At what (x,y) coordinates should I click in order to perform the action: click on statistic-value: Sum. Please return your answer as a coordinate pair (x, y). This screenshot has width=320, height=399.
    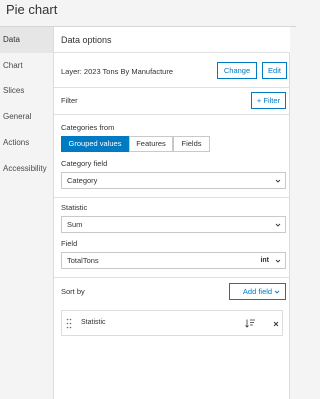
    Looking at the image, I should click on (75, 224).